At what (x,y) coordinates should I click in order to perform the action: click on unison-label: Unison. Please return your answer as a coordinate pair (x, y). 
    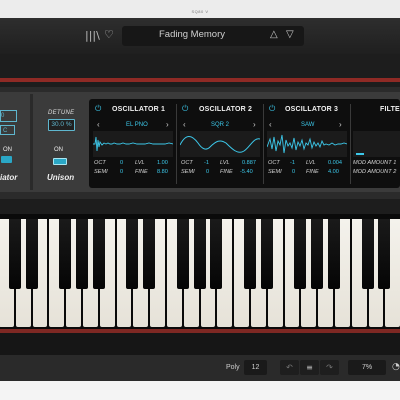
    Looking at the image, I should click on (61, 177).